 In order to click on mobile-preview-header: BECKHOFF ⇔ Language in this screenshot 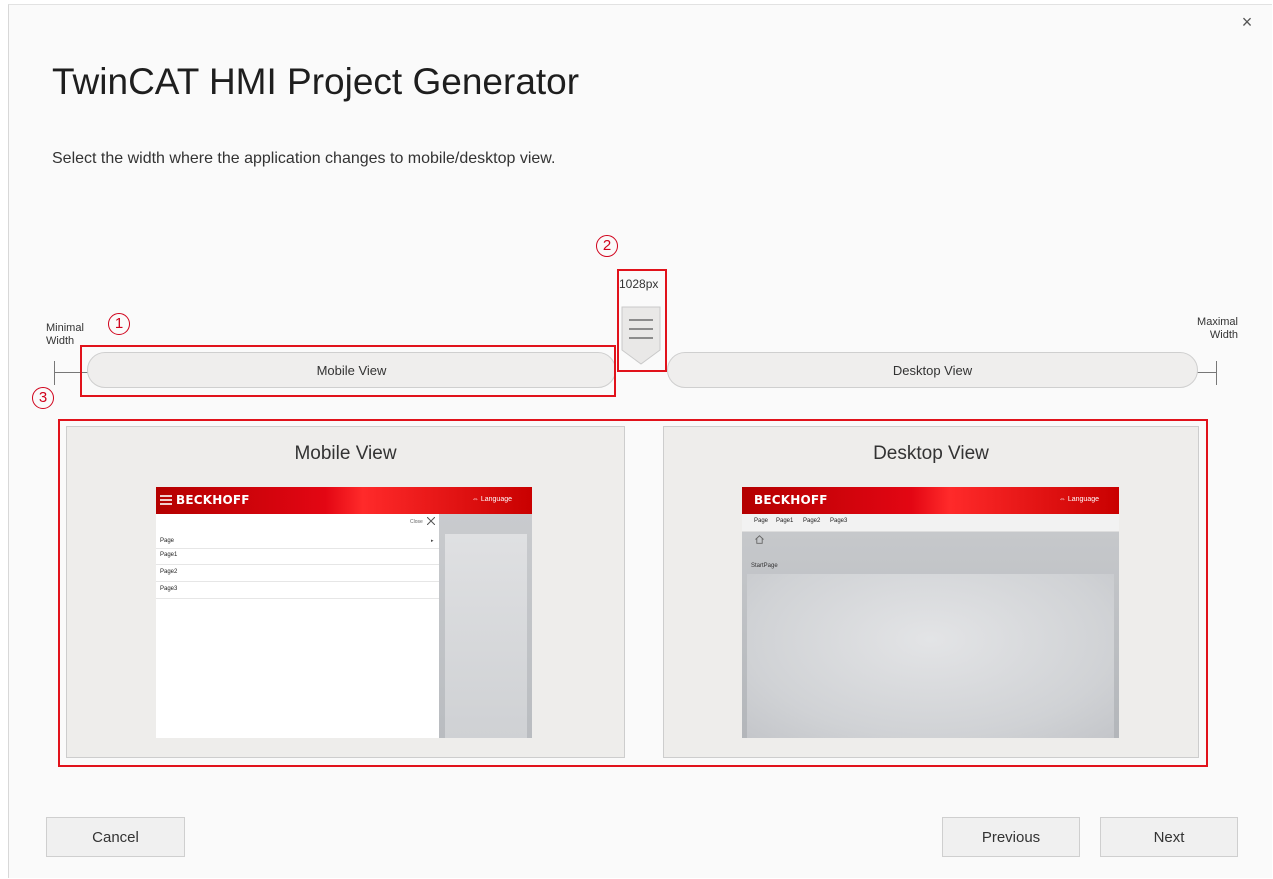, I will do `click(344, 500)`.